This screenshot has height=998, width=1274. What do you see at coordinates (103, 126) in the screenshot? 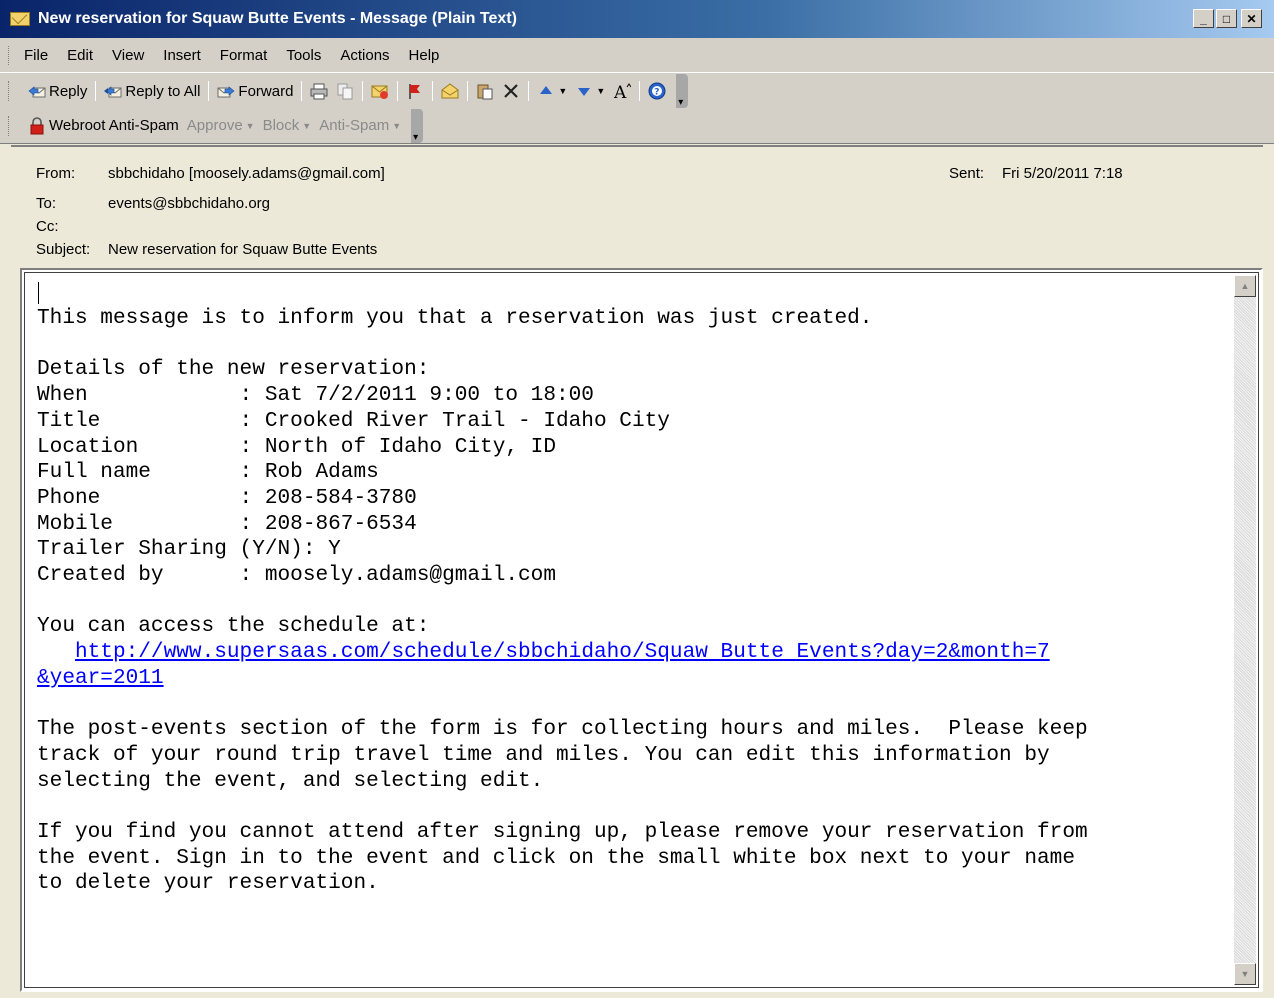
I see `webroot-antispam-button: Webroot Anti-Spam` at bounding box center [103, 126].